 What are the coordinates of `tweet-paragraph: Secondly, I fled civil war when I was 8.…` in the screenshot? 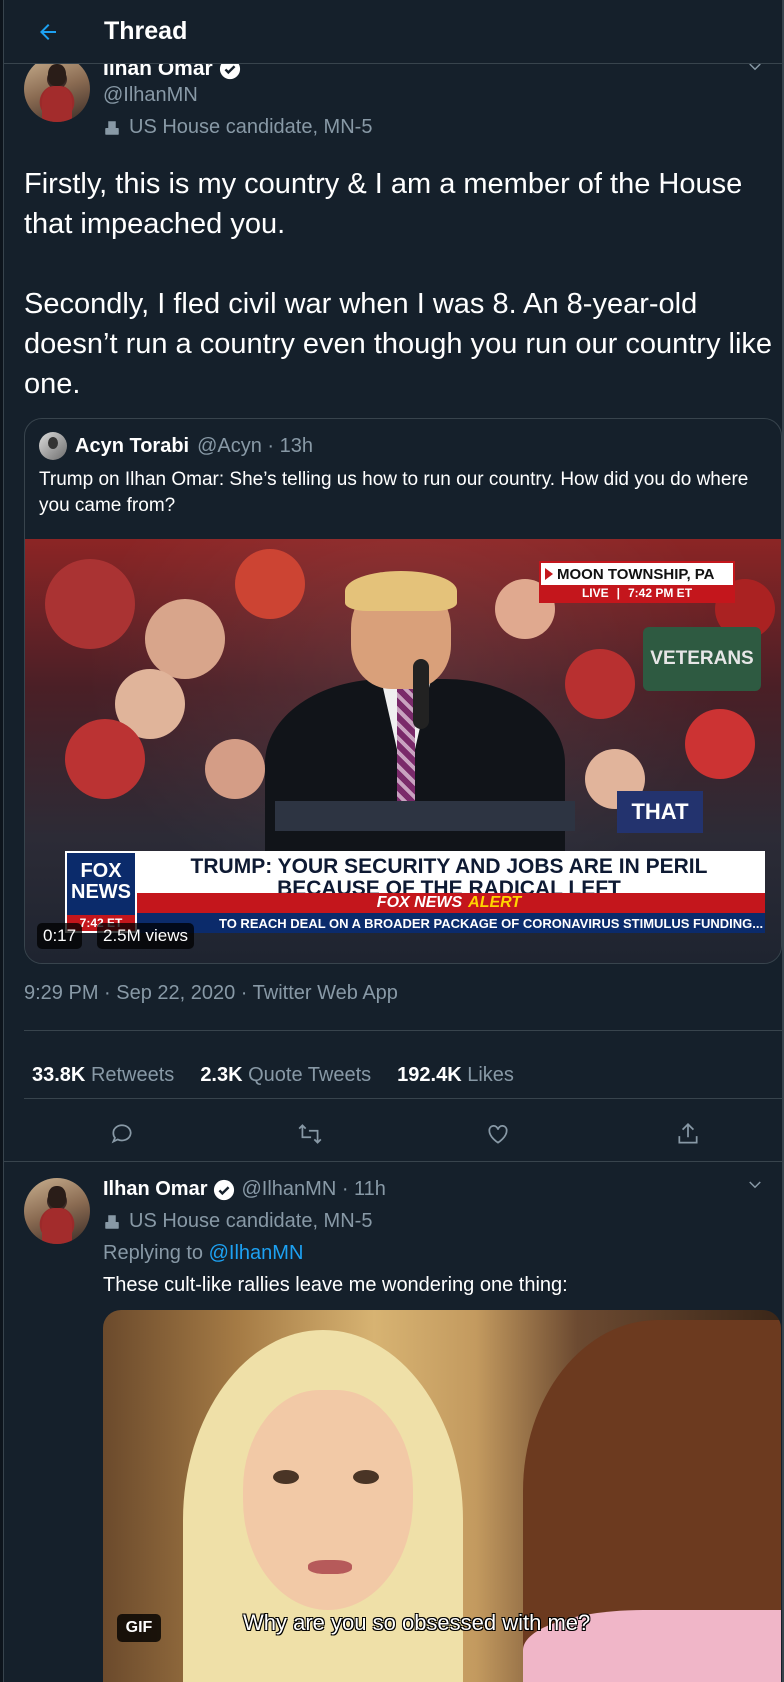 It's located at (398, 344).